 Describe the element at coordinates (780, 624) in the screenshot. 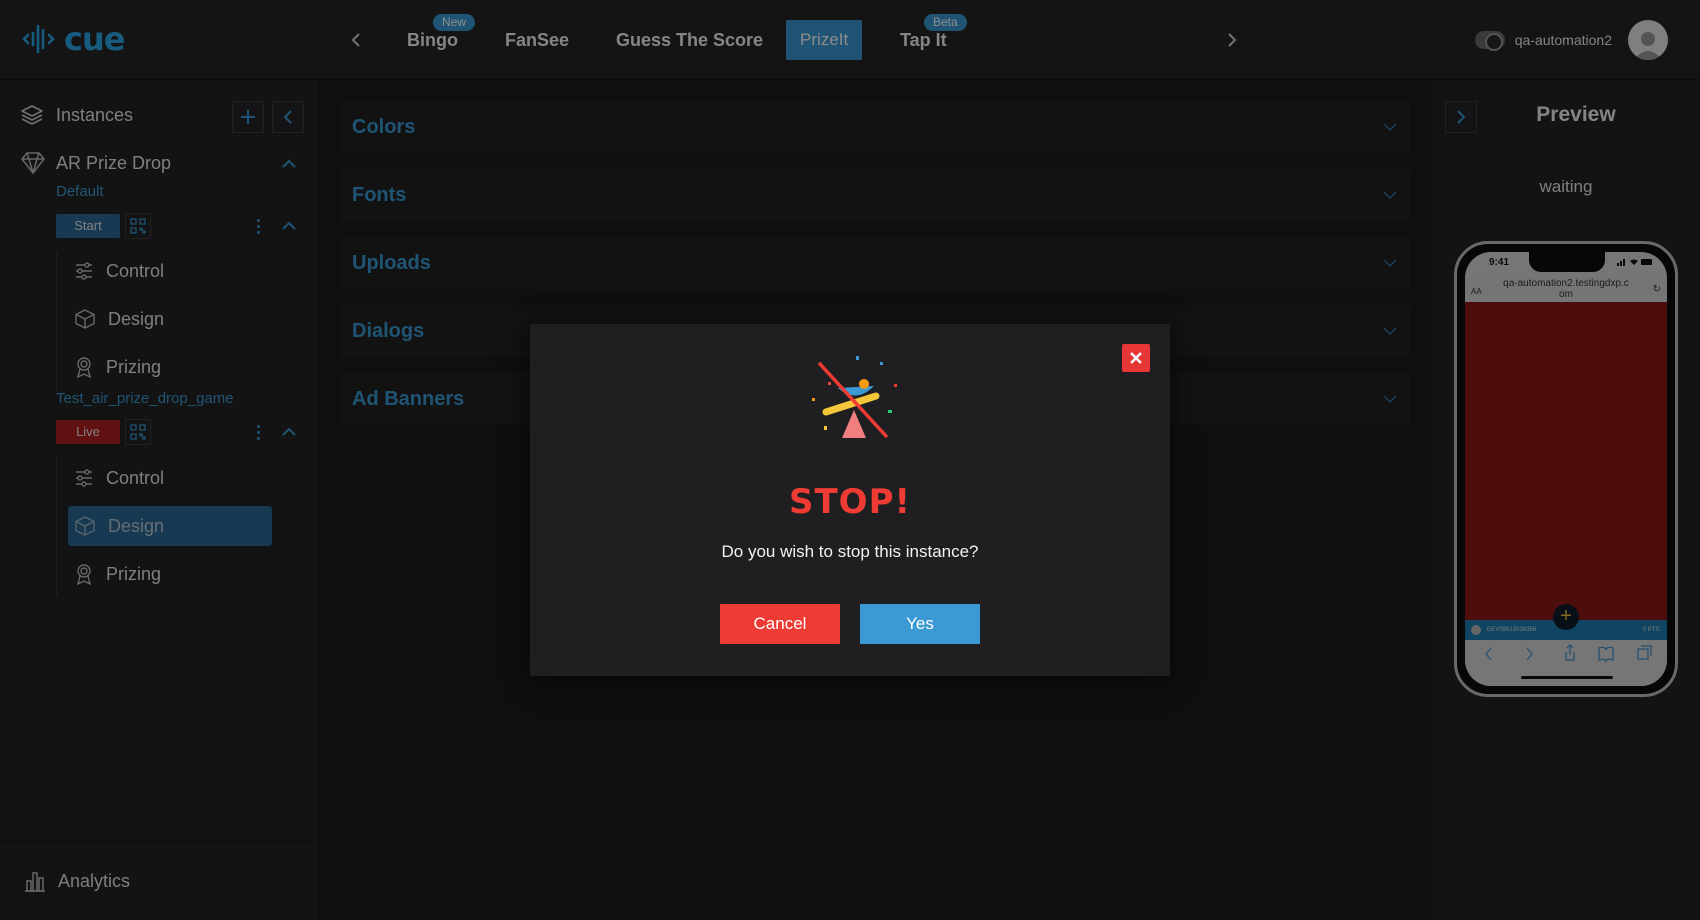

I see `cancel-button: Cancel` at that location.